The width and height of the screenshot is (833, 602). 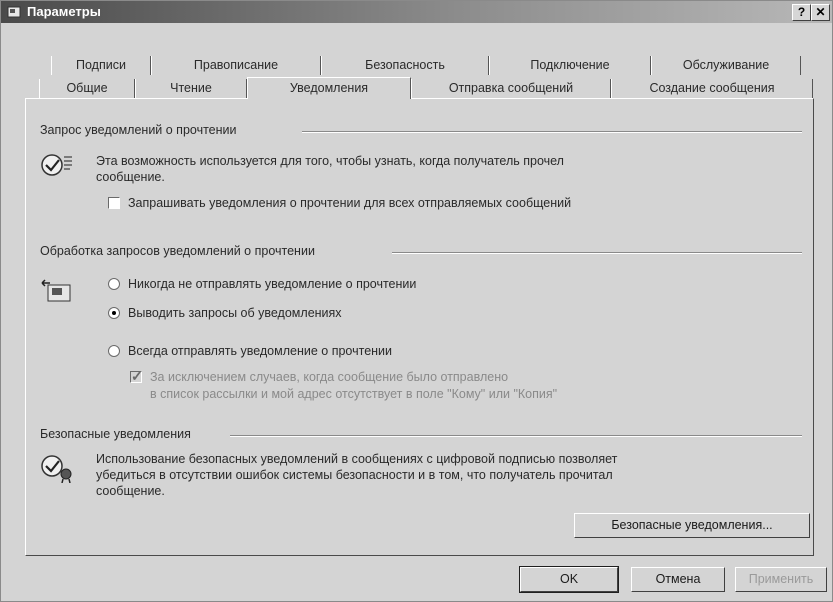 I want to click on tab-send: Отправка сообщений, so click(x=511, y=88).